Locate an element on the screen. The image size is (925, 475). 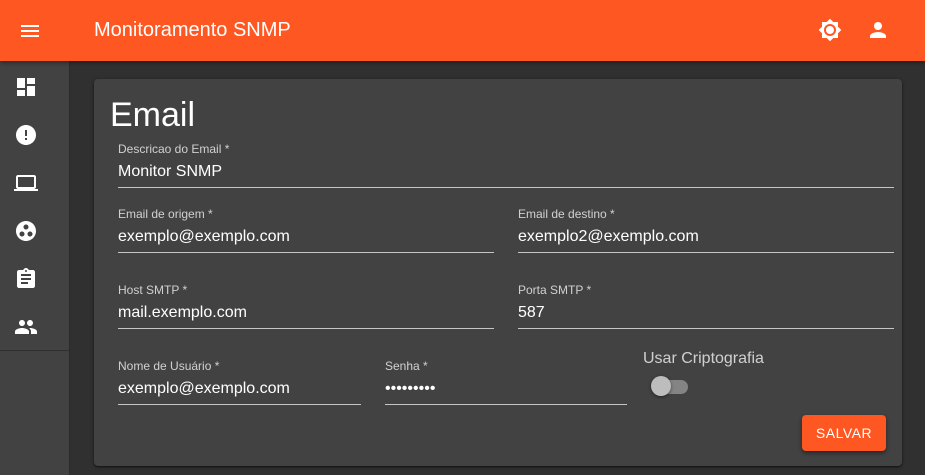
password-label: Senha * is located at coordinates (406, 366).